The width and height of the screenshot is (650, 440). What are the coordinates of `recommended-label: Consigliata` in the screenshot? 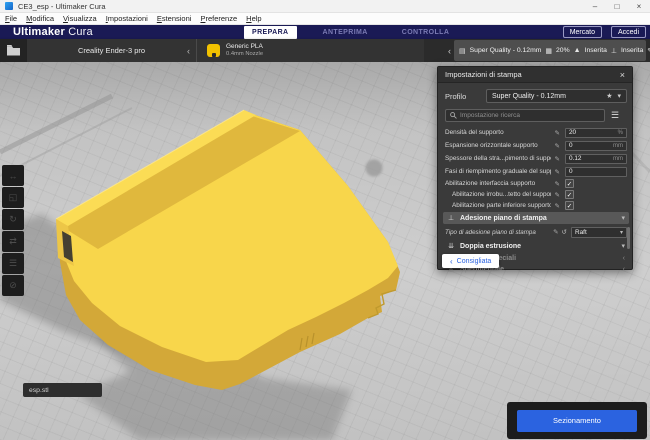 It's located at (474, 261).